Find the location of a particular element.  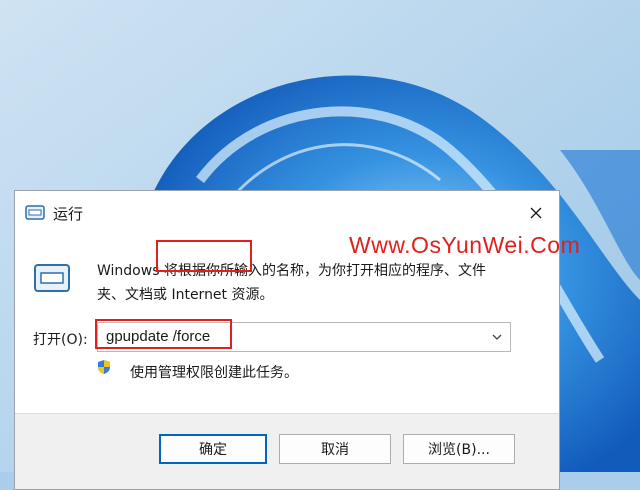

open-label: 打开(O): is located at coordinates (60, 340).